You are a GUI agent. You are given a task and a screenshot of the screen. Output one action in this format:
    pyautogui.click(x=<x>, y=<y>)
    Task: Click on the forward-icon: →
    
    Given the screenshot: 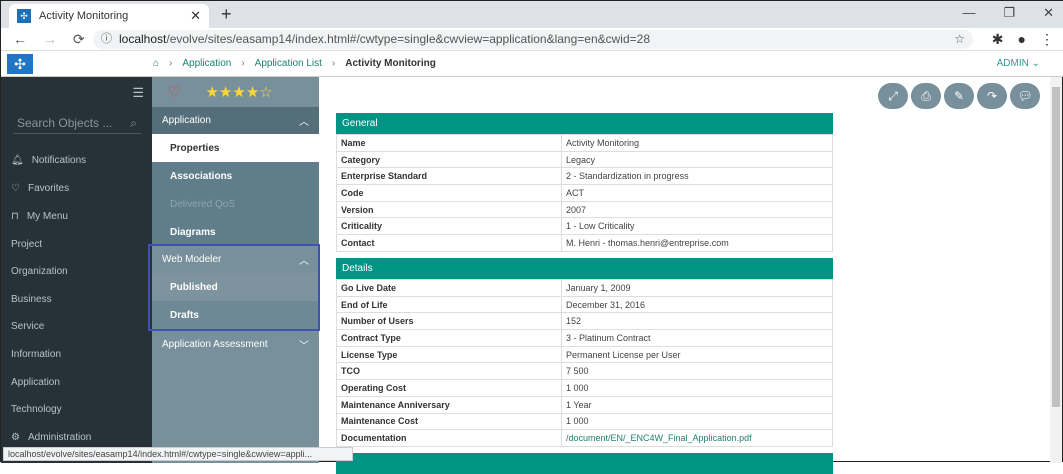 What is the action you would take?
    pyautogui.click(x=50, y=39)
    